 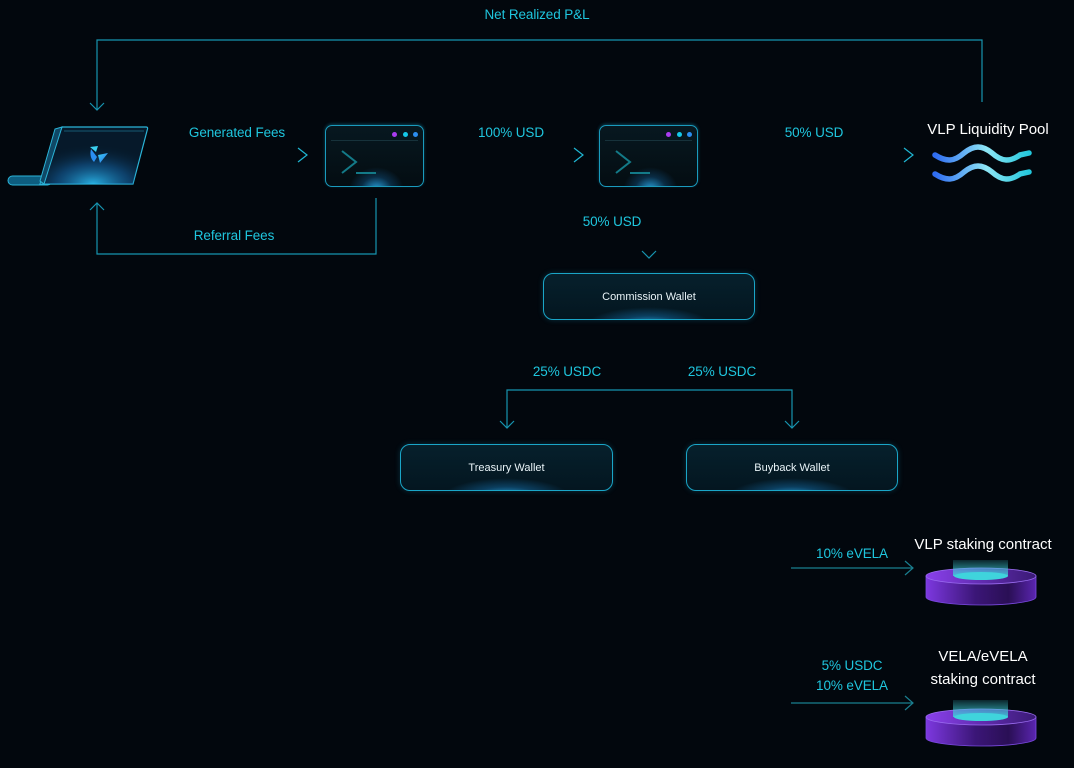 What do you see at coordinates (567, 371) in the screenshot?
I see `to-treasury-label: 25% USDC` at bounding box center [567, 371].